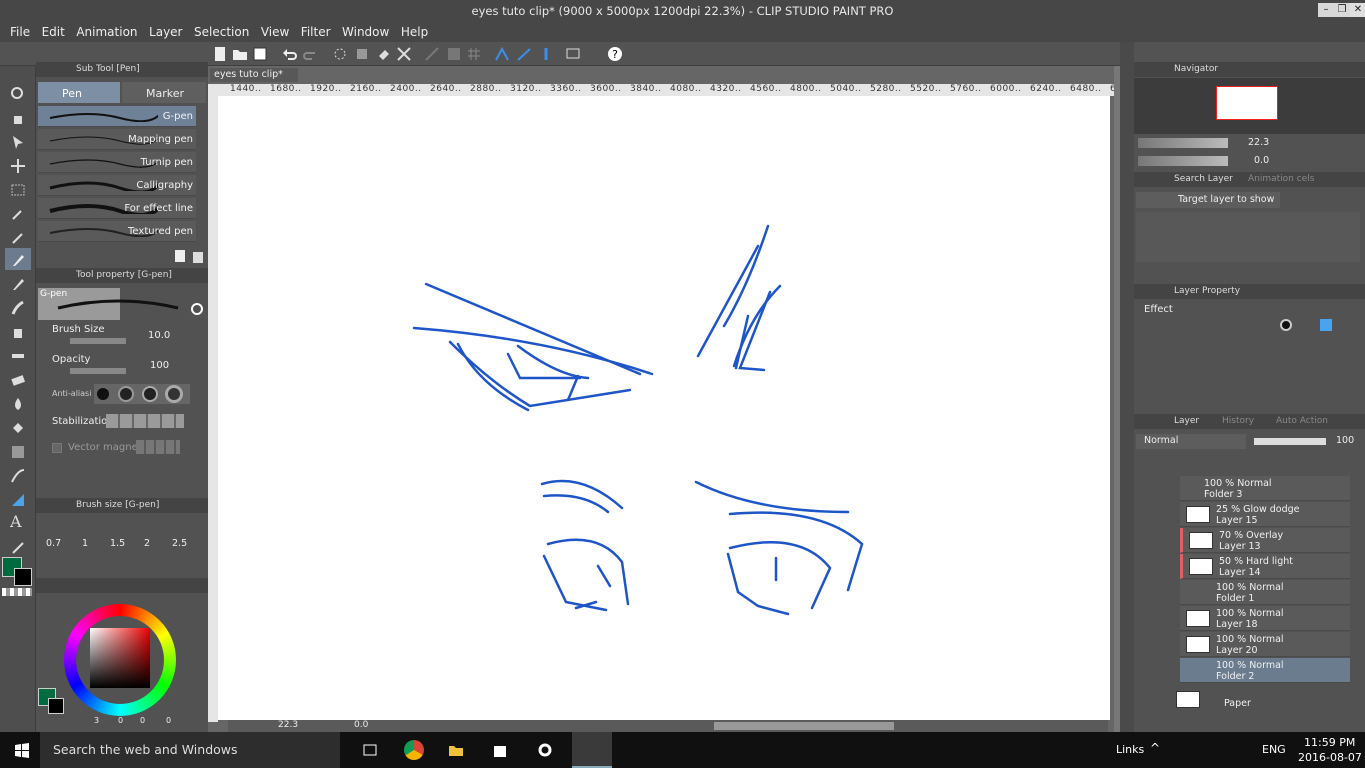 Image resolution: width=1365 pixels, height=768 pixels. Describe the element at coordinates (18, 118) in the screenshot. I see `hand-icon` at that location.